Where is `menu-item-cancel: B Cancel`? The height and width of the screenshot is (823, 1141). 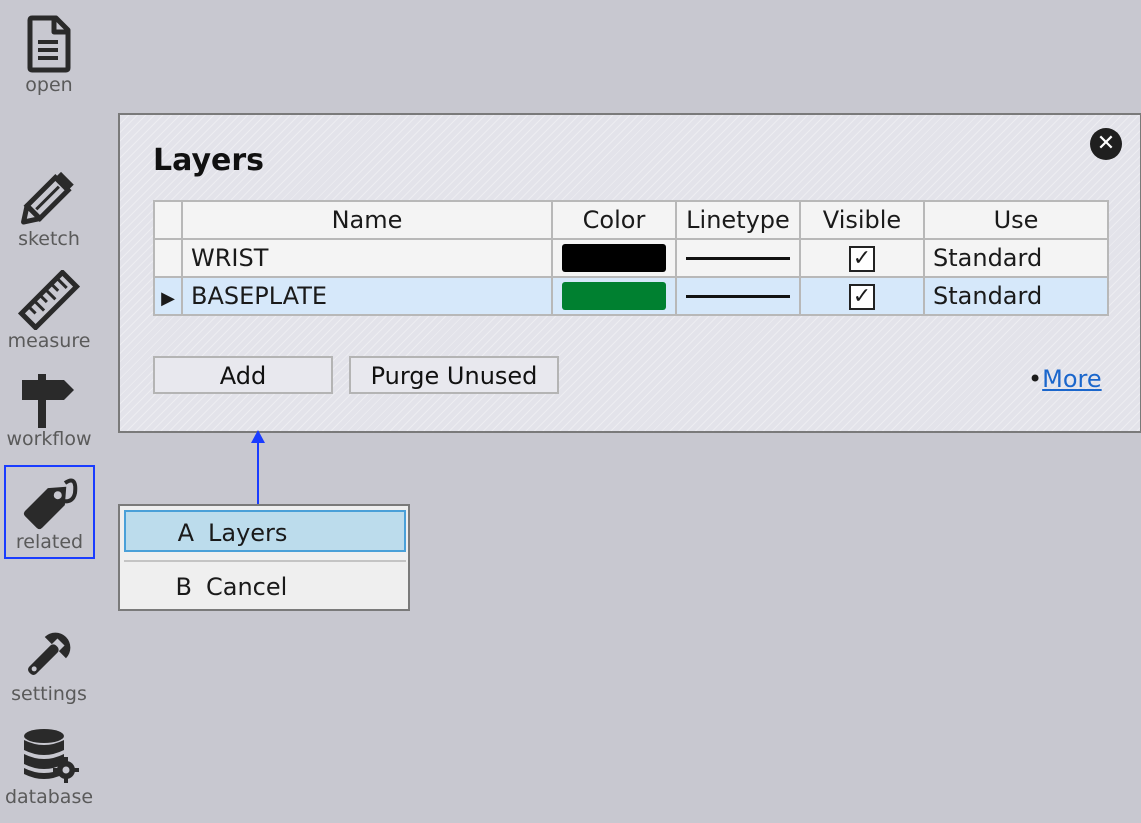 menu-item-cancel: B Cancel is located at coordinates (265, 587).